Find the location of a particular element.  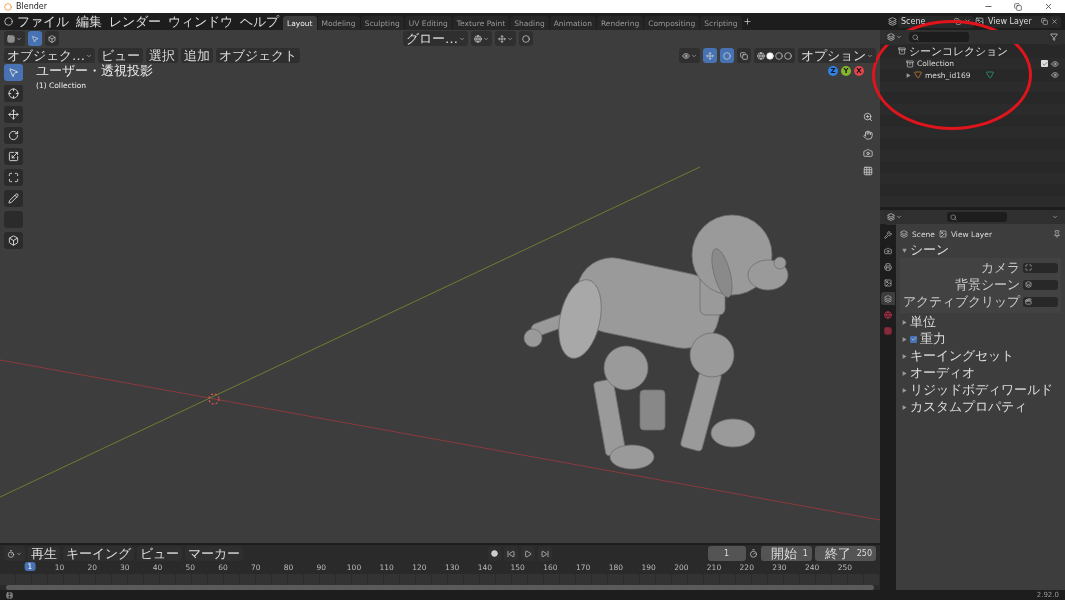

camera-button is located at coordinates (867, 152).